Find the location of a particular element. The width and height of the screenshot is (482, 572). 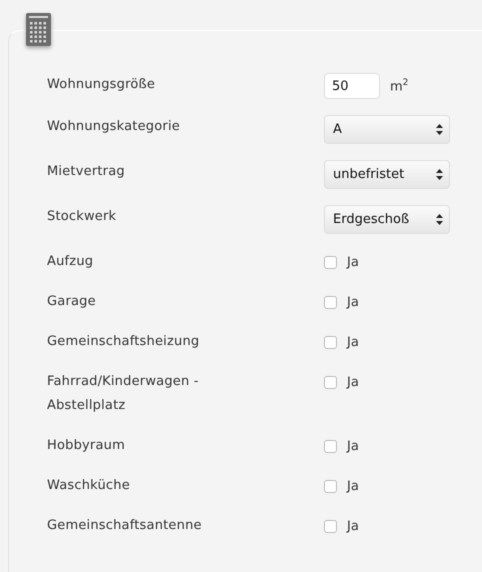

field-label: Gemeinschaftsheizung is located at coordinates (123, 342).